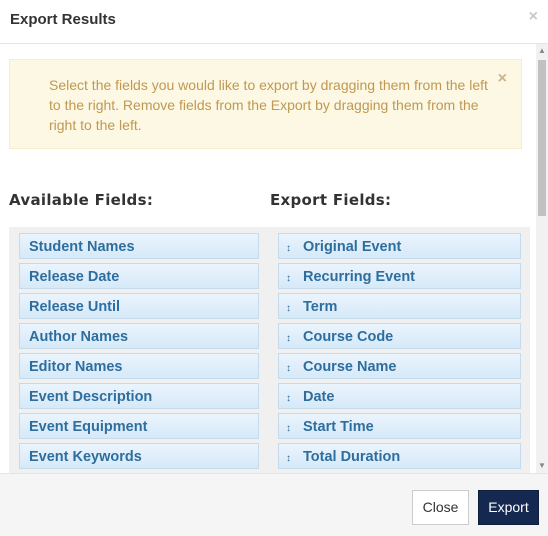 The image size is (548, 536). I want to click on available-field-item: Editor Names, so click(139, 366).